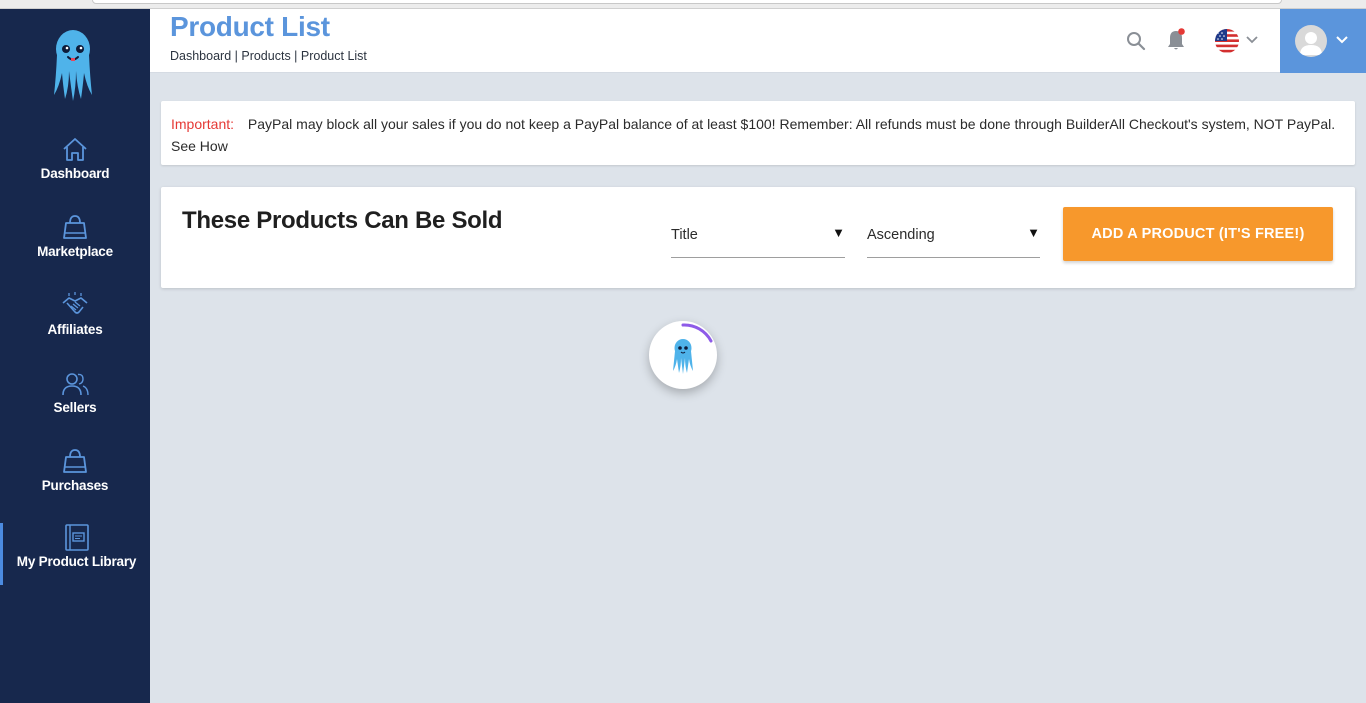 Image resolution: width=1366 pixels, height=703 pixels. I want to click on user-avatar-icon, so click(1311, 43).